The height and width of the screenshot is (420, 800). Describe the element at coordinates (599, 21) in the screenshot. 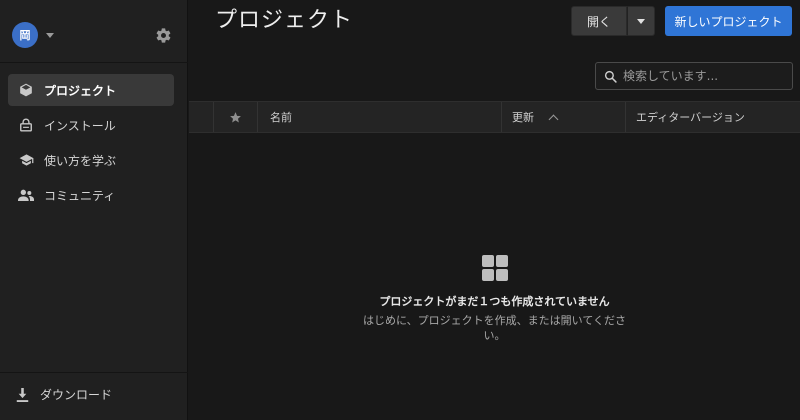

I see `open-button: 開く` at that location.